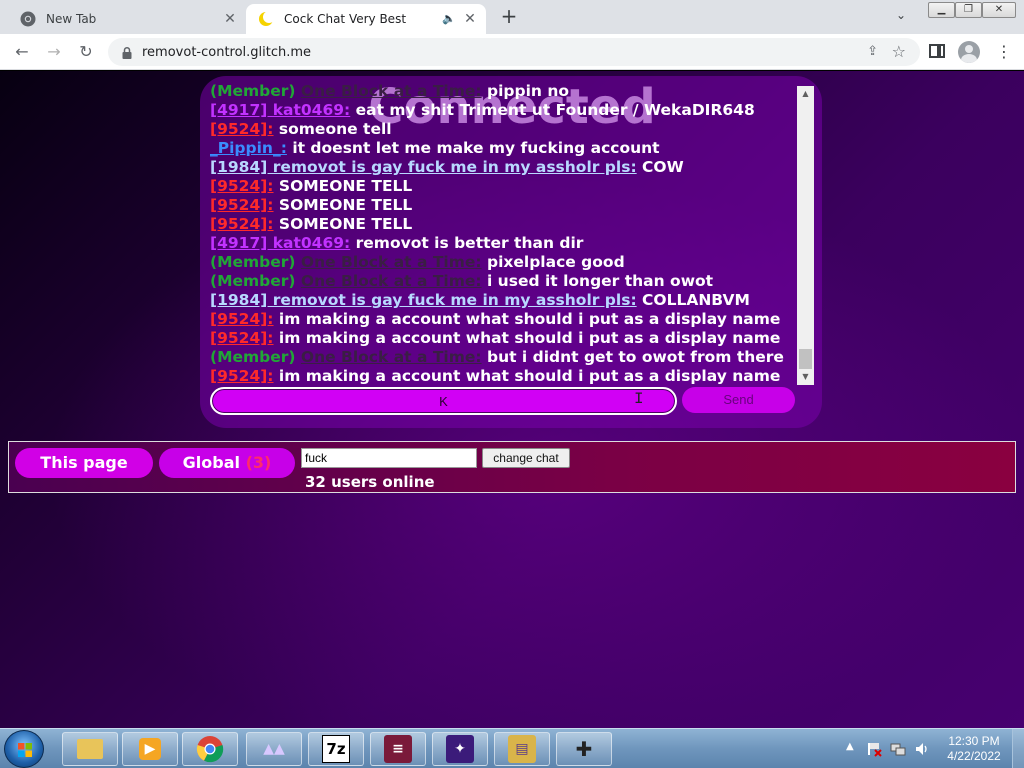 The image size is (1024, 768). What do you see at coordinates (597, 281) in the screenshot?
I see `message-text: i used it longer than owot` at bounding box center [597, 281].